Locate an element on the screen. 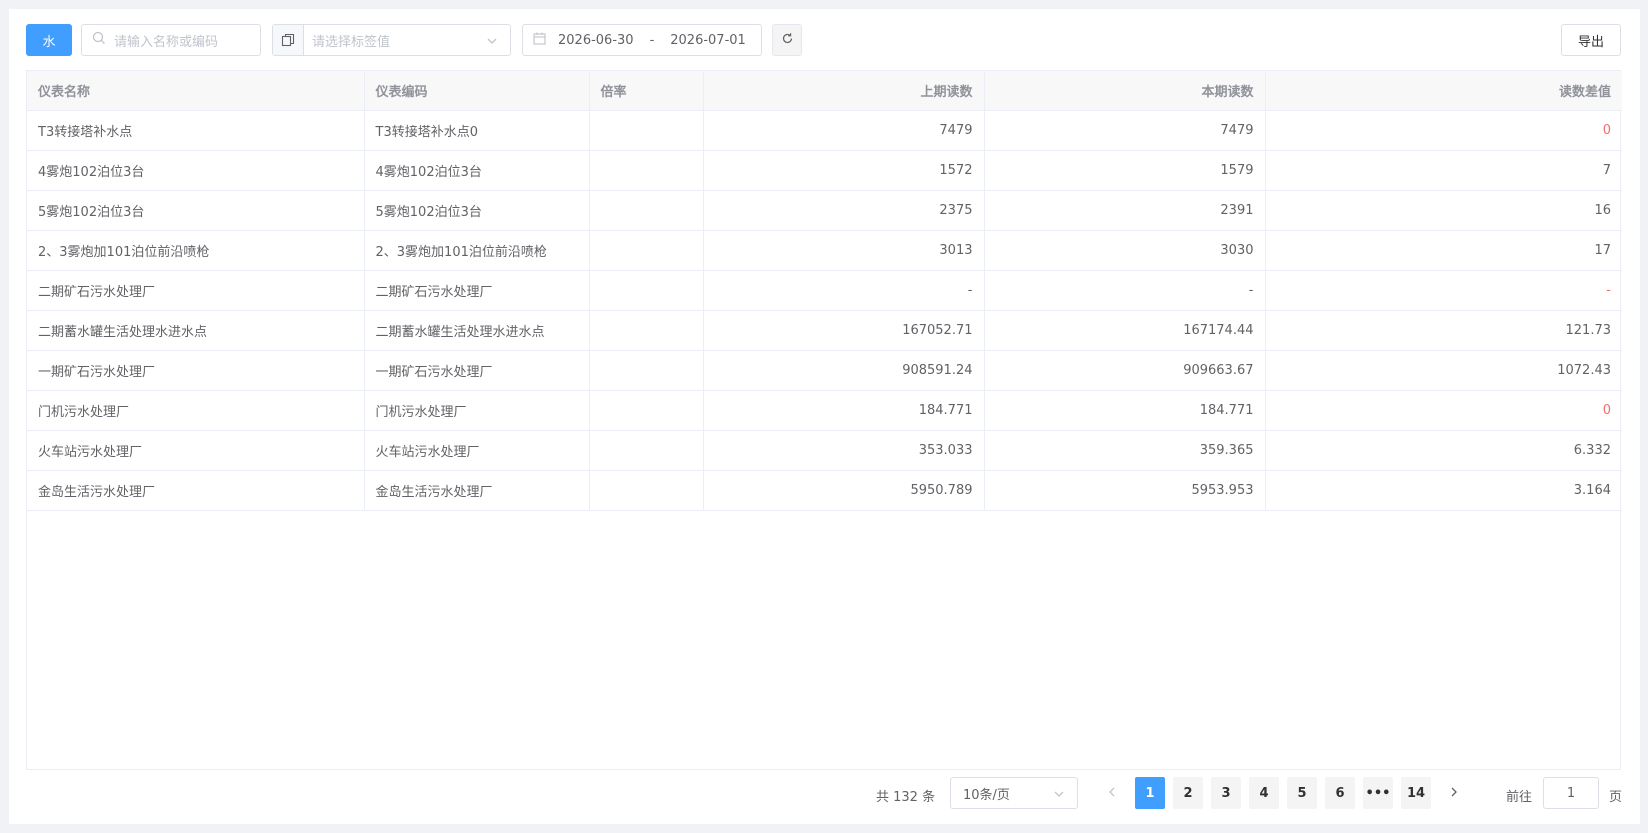  cell-reading-diff: 3.164 is located at coordinates (1443, 490).